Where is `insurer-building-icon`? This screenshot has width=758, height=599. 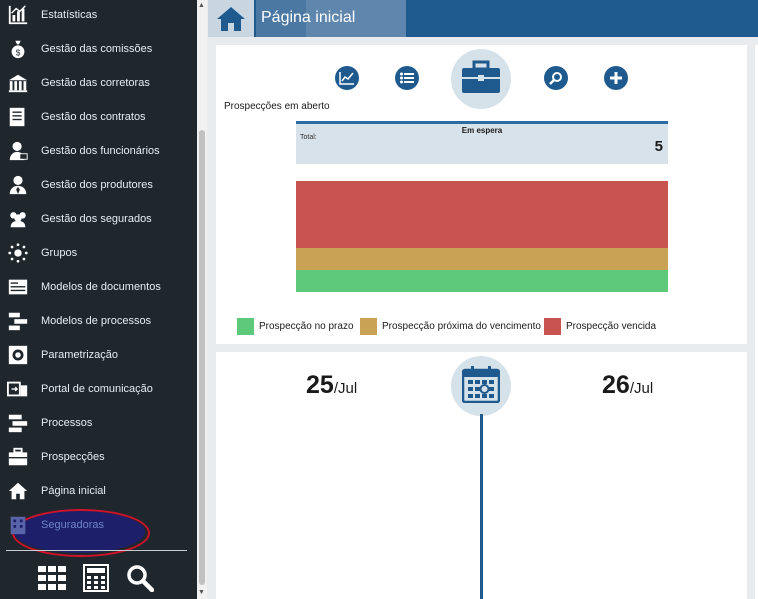 insurer-building-icon is located at coordinates (18, 525).